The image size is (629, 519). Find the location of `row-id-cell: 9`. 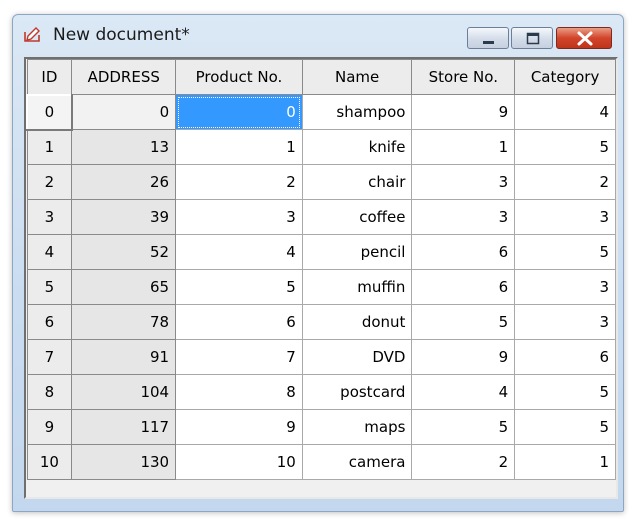

row-id-cell: 9 is located at coordinates (49, 427).